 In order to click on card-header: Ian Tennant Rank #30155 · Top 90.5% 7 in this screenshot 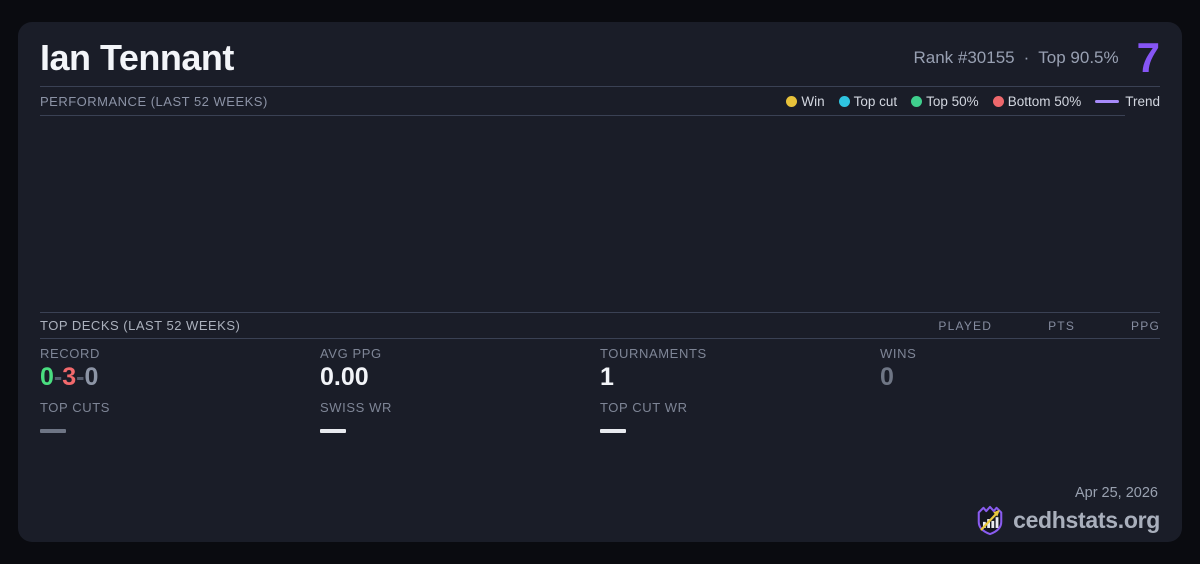, I will do `click(600, 54)`.